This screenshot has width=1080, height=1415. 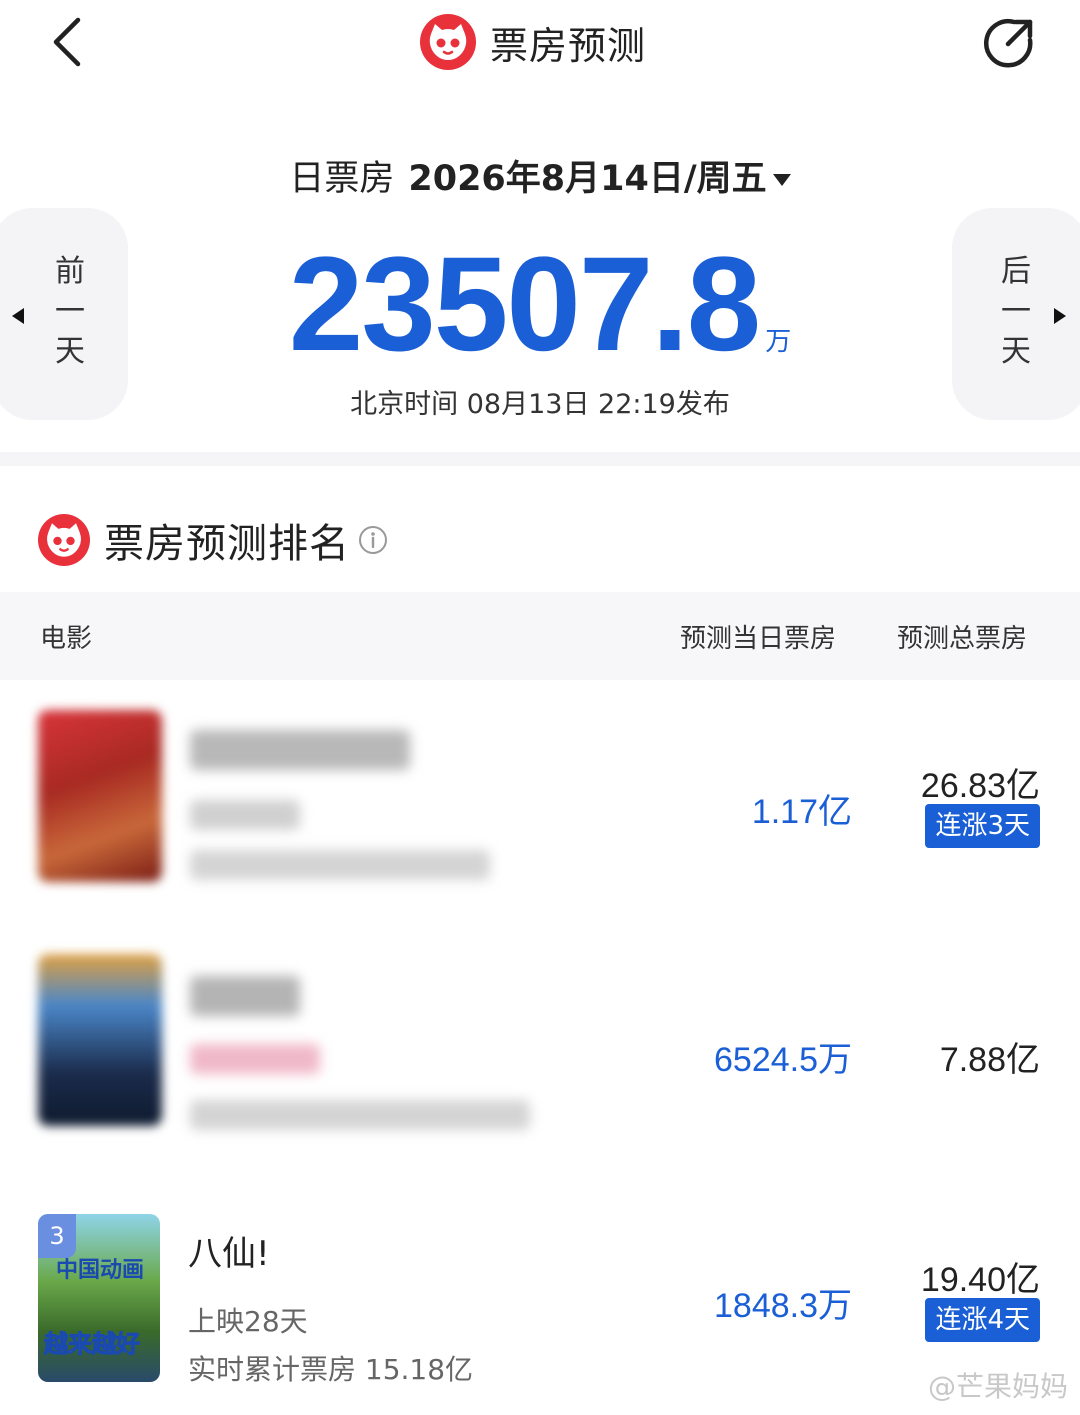 I want to click on column-total-box-office: 预测总票房, so click(x=962, y=636).